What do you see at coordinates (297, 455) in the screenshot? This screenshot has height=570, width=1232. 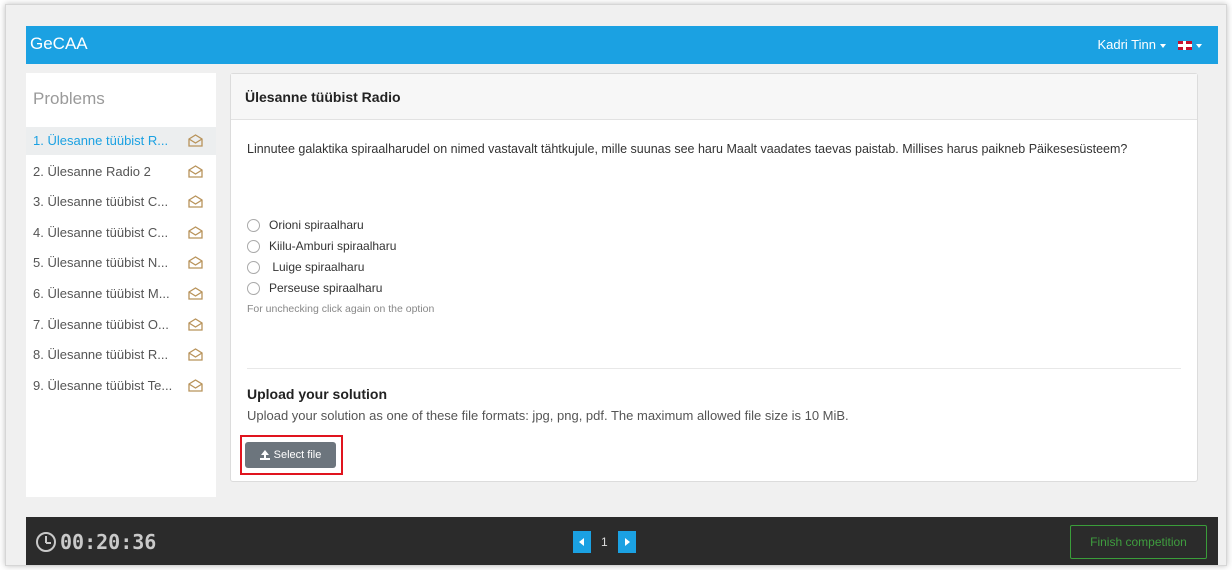 I see `select-file-label: Select file` at bounding box center [297, 455].